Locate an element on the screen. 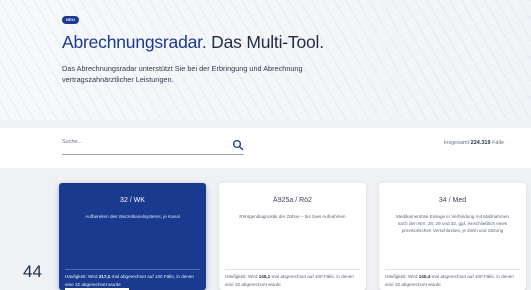 This screenshot has height=290, width=531. frequency-count: 145,4 is located at coordinates (424, 276).